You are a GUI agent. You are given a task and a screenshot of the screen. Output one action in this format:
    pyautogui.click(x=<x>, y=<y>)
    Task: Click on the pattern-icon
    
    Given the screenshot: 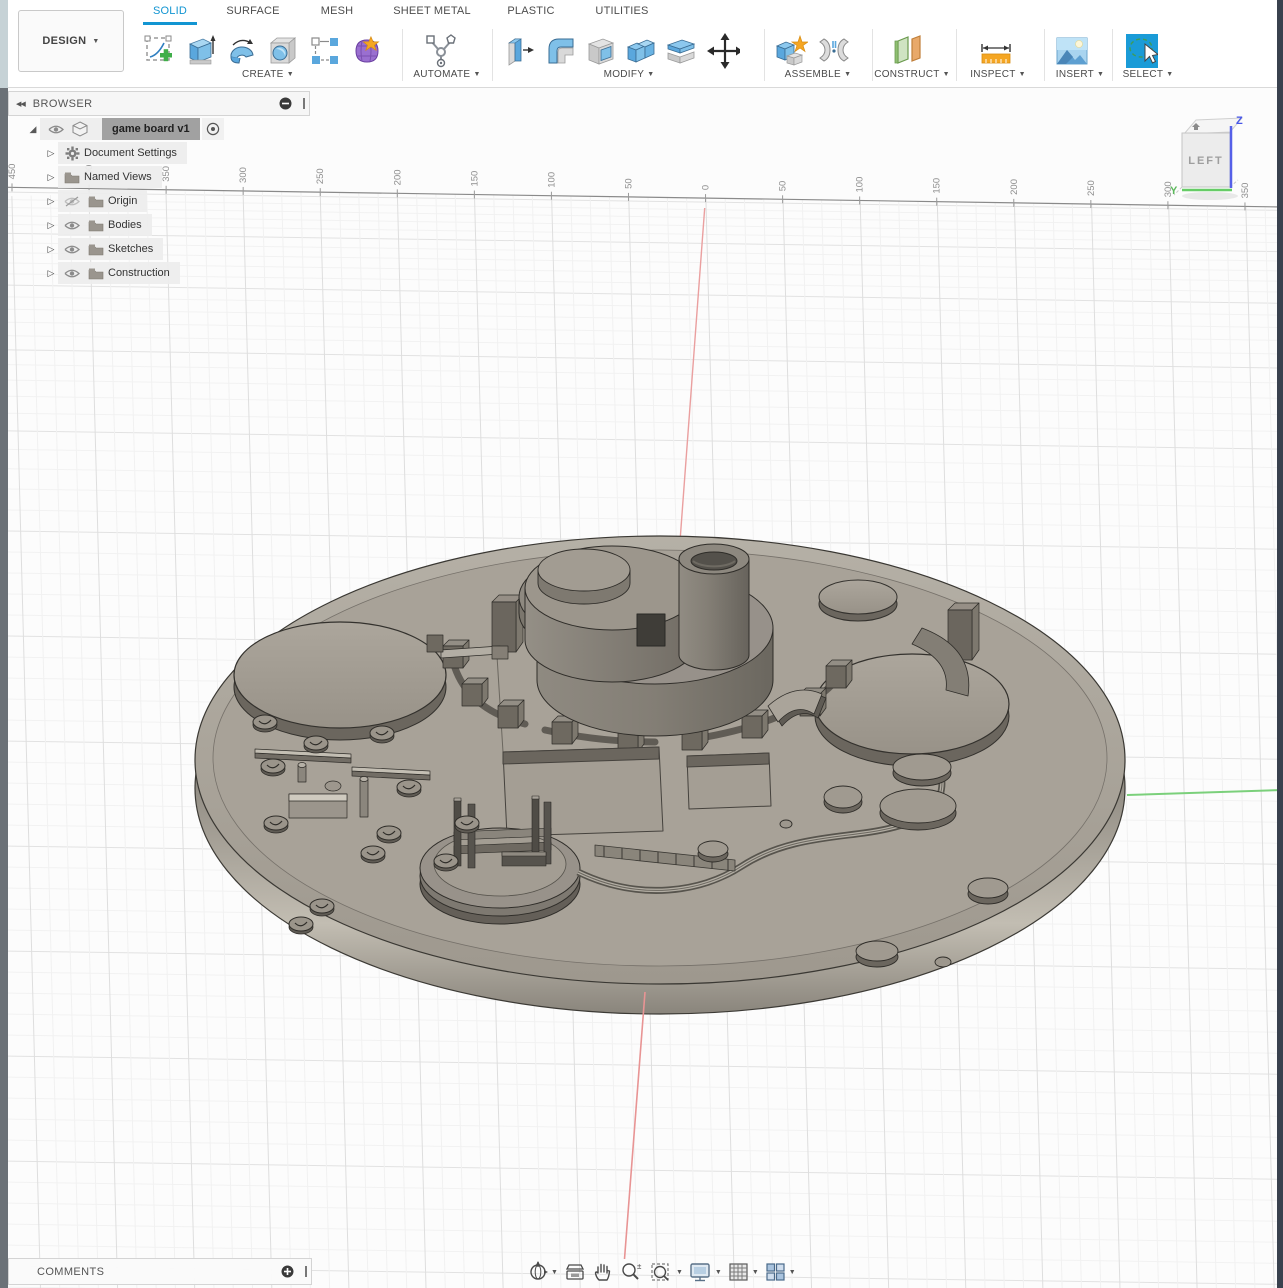 What is the action you would take?
    pyautogui.click(x=325, y=51)
    